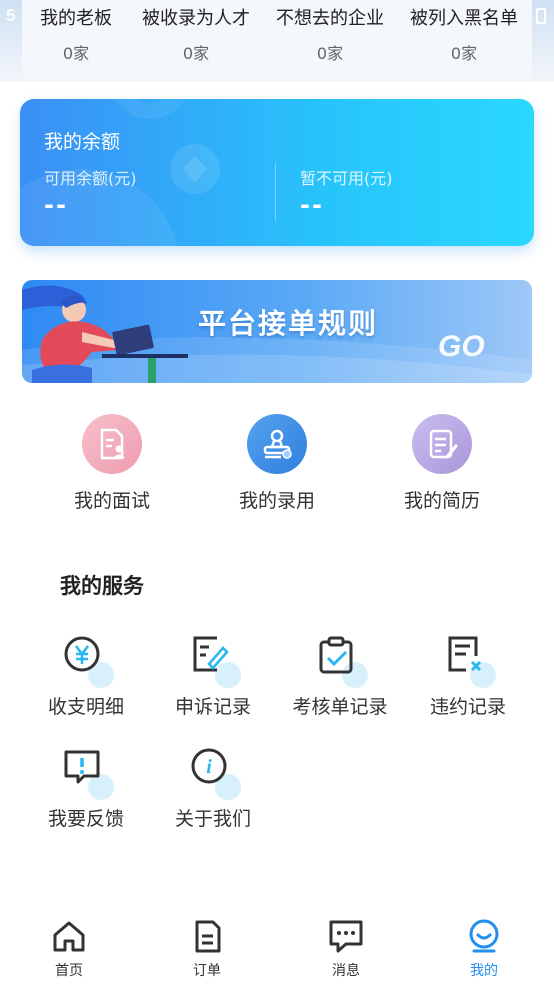  Describe the element at coordinates (330, 18) in the screenshot. I see `stat-label: 不想去的企业` at that location.